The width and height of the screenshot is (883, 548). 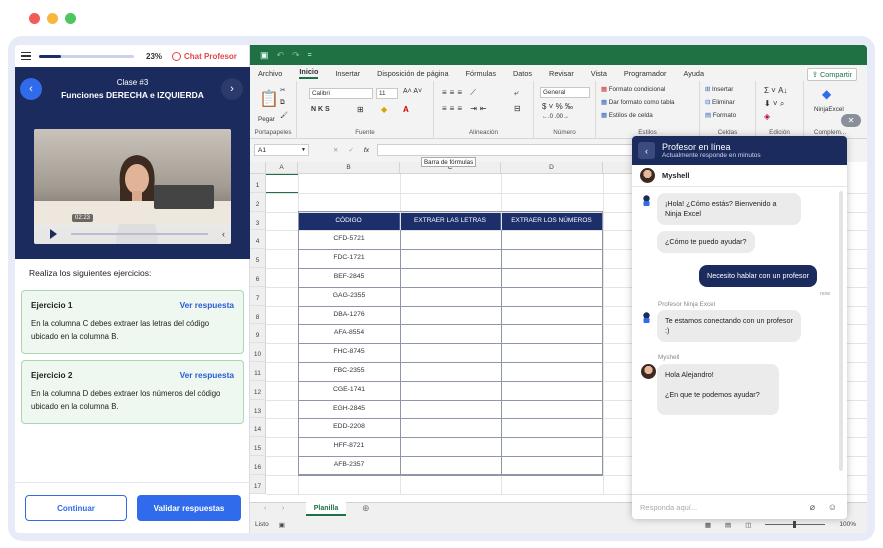 I want to click on exercise-2-show-answer: Ver respuesta, so click(x=207, y=375).